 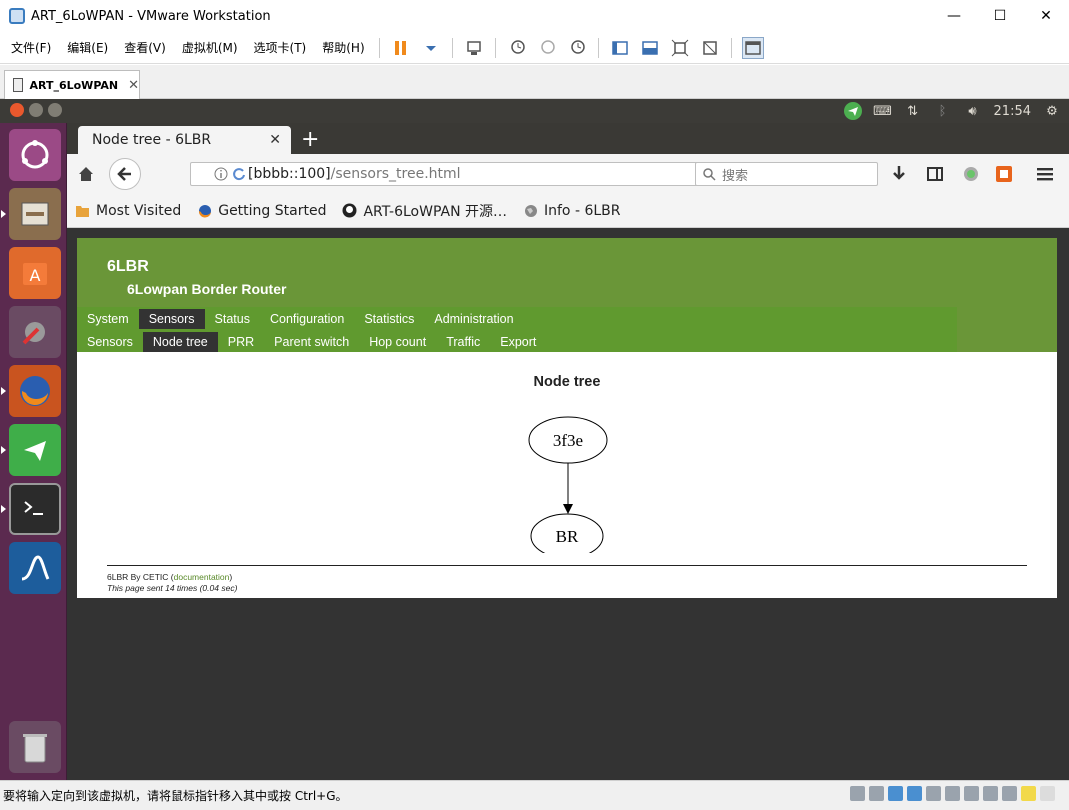 I want to click on device-icons, so click(x=952, y=793).